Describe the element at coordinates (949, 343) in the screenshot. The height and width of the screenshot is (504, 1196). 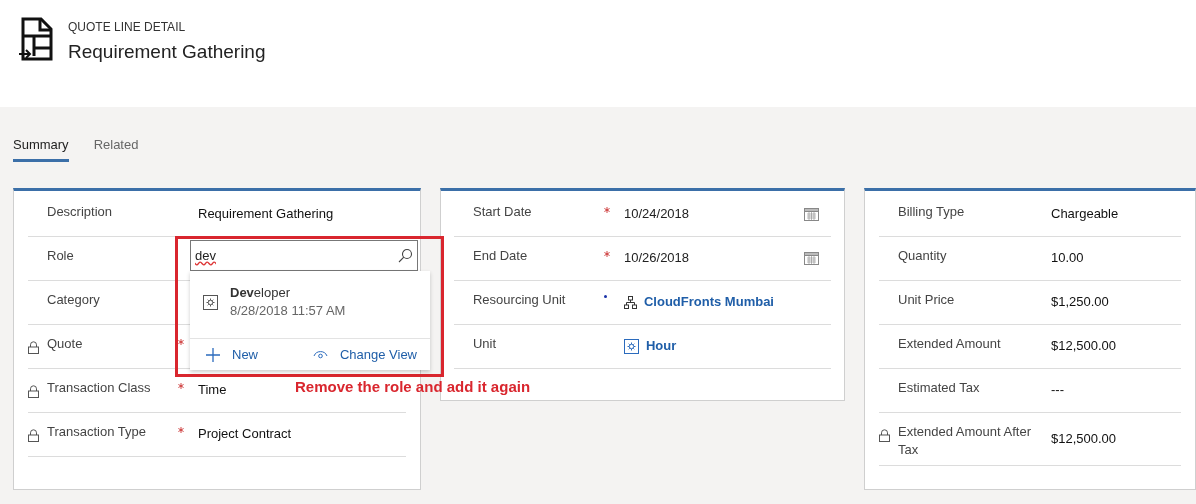
I see `field-label: Extended Amount` at that location.